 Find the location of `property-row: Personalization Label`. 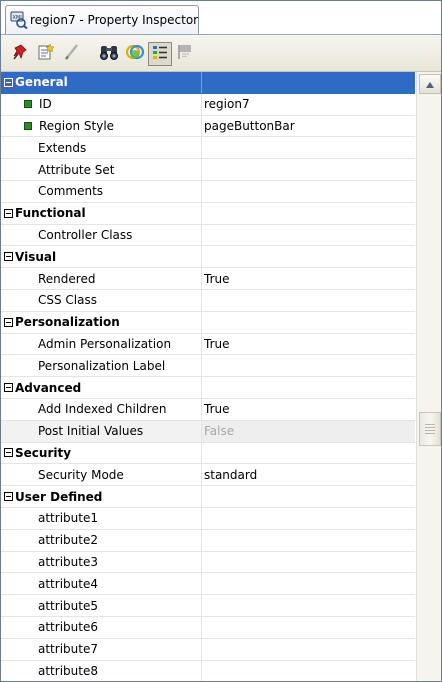

property-row: Personalization Label is located at coordinates (208, 366).